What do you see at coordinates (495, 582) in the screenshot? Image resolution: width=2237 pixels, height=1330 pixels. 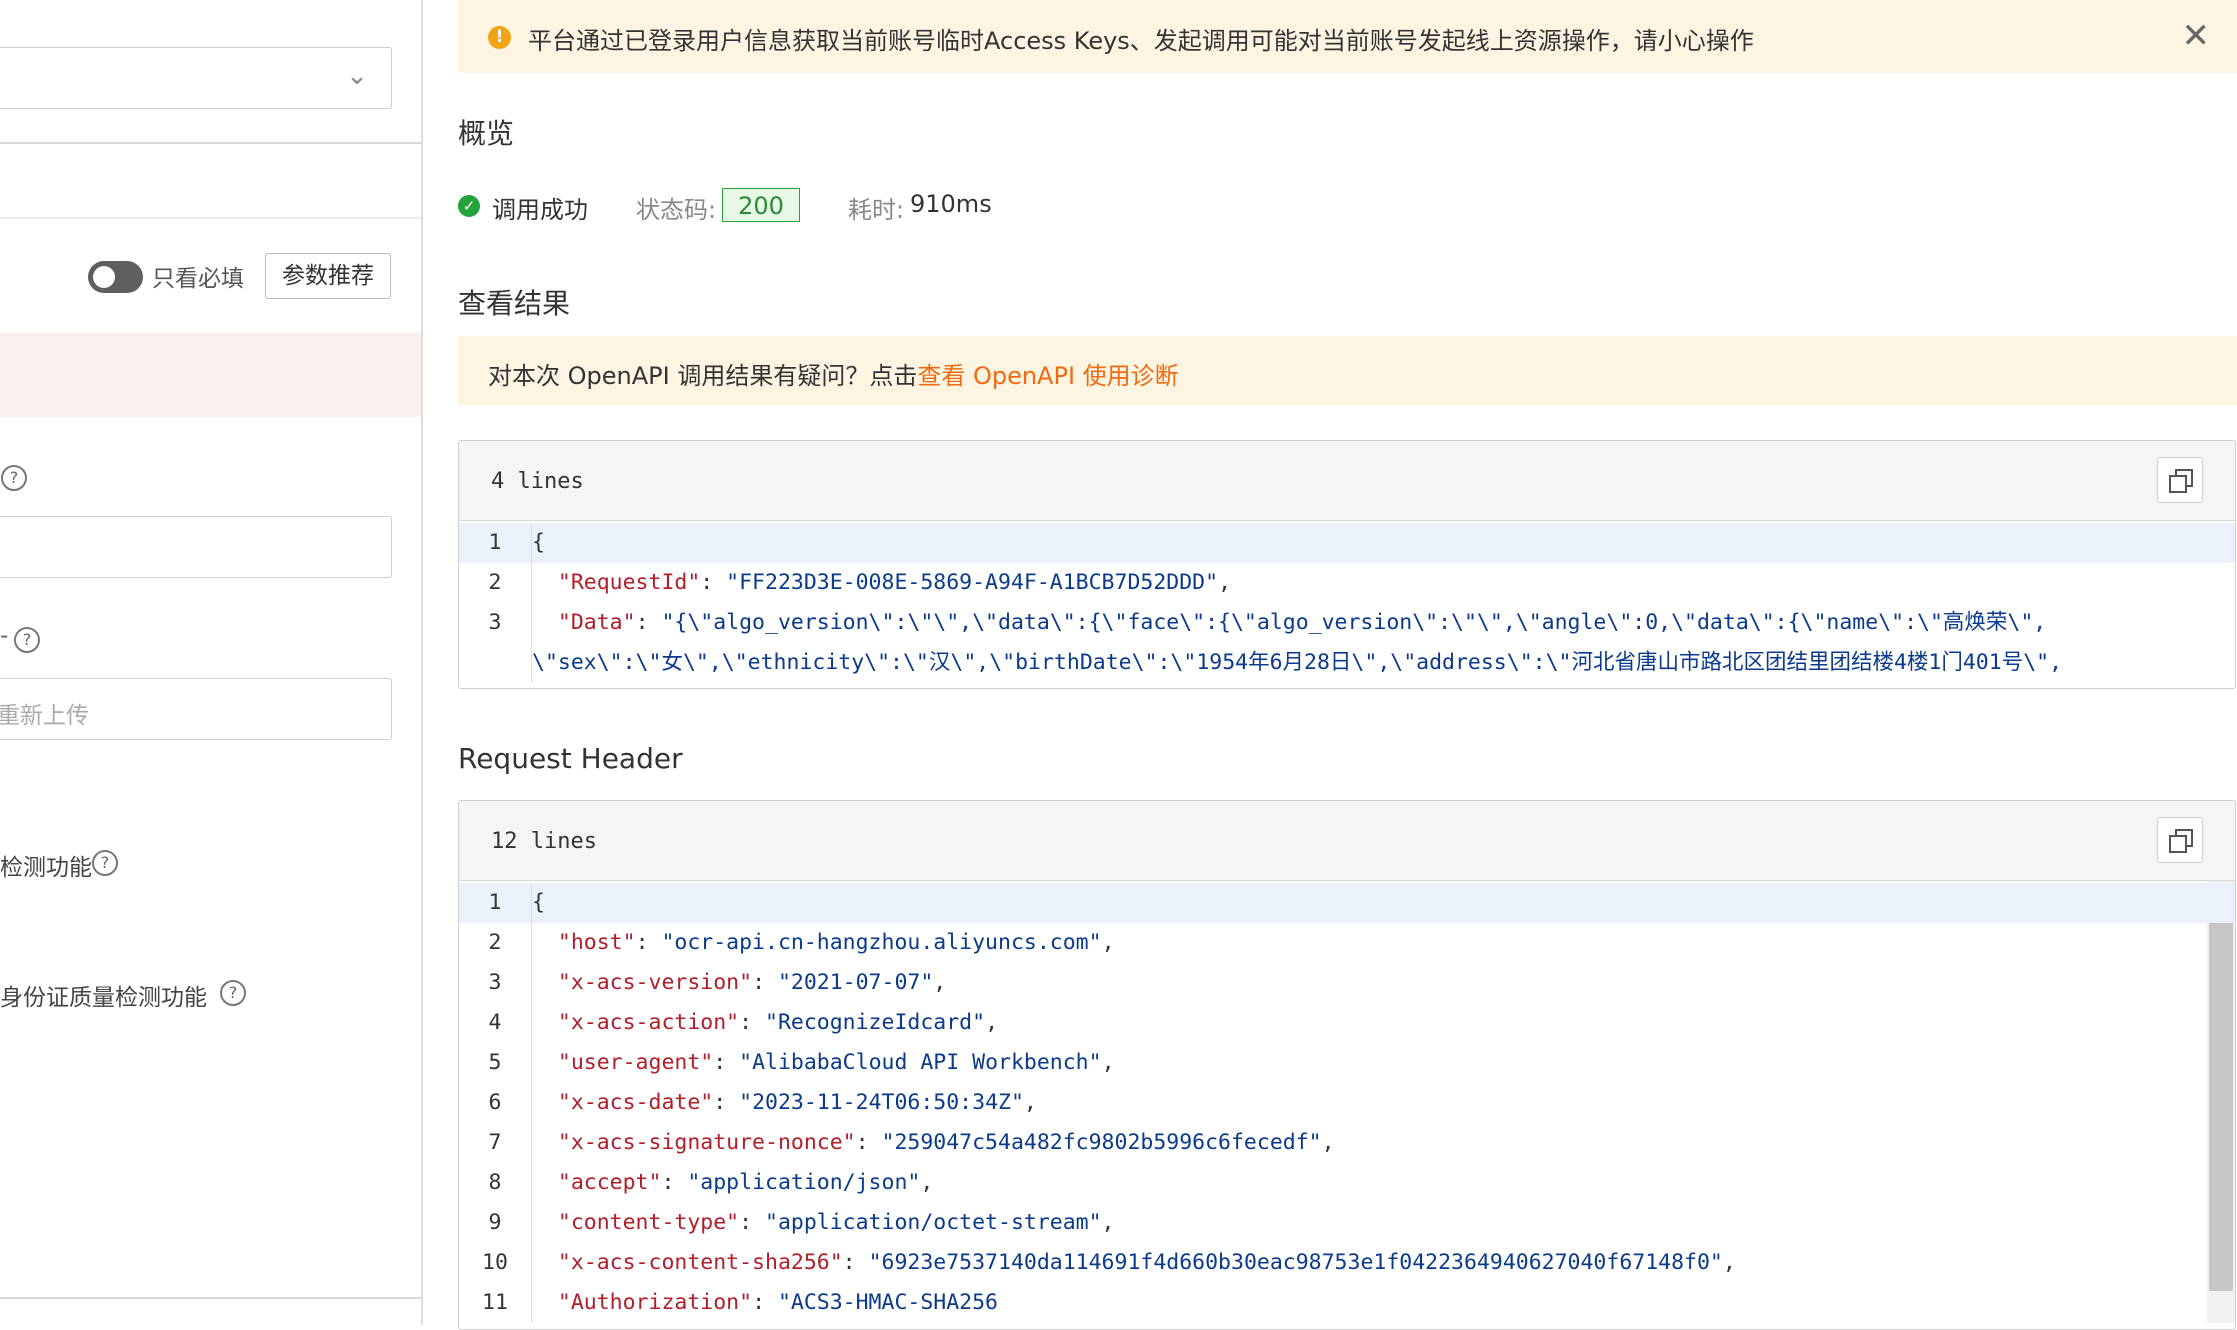 I see `line-number: 2` at bounding box center [495, 582].